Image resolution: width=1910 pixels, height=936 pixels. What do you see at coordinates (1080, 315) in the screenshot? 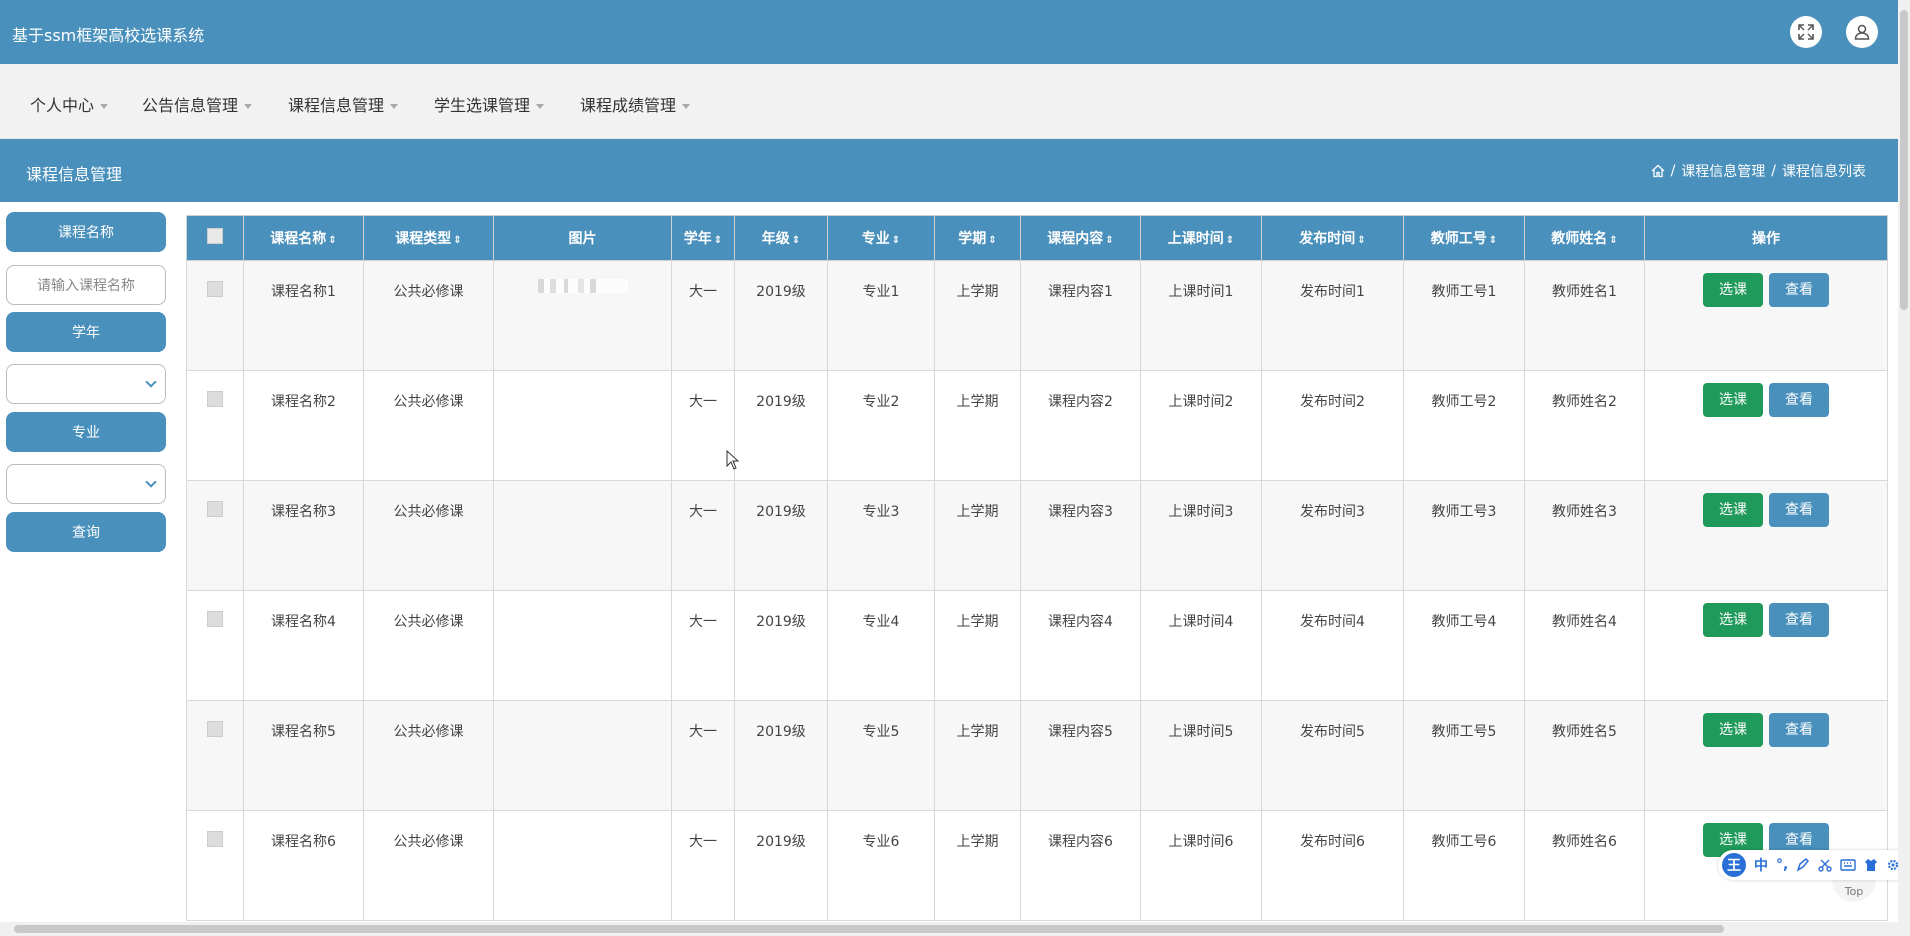
I see `cell-content: 课程内容1` at bounding box center [1080, 315].